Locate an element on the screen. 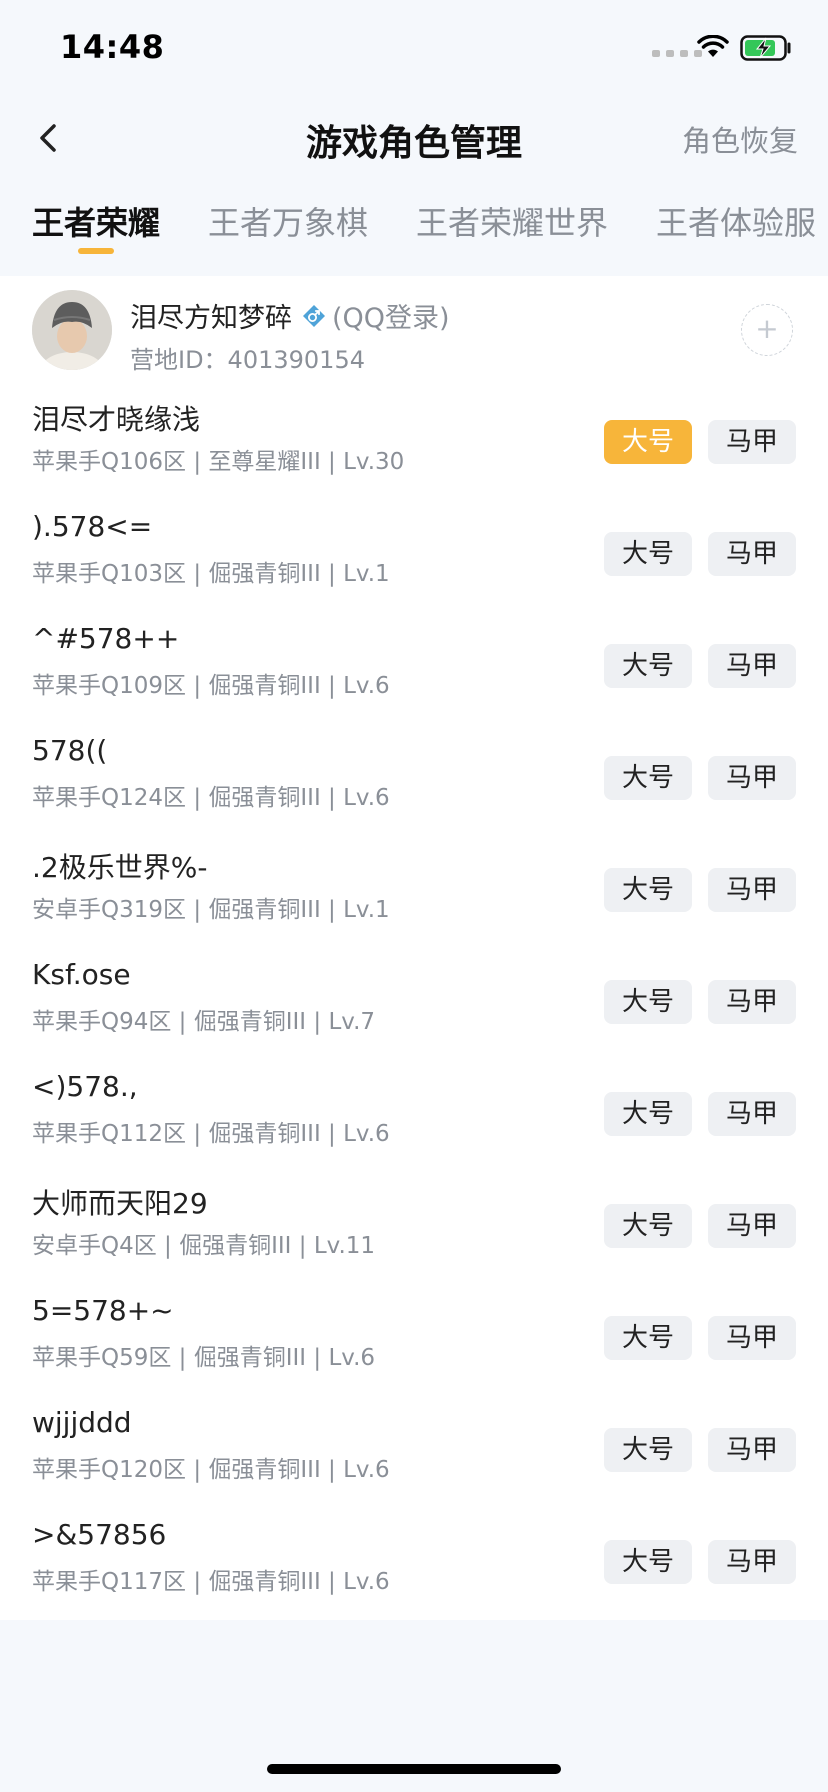  status-bar: 14:48 is located at coordinates (414, 50).